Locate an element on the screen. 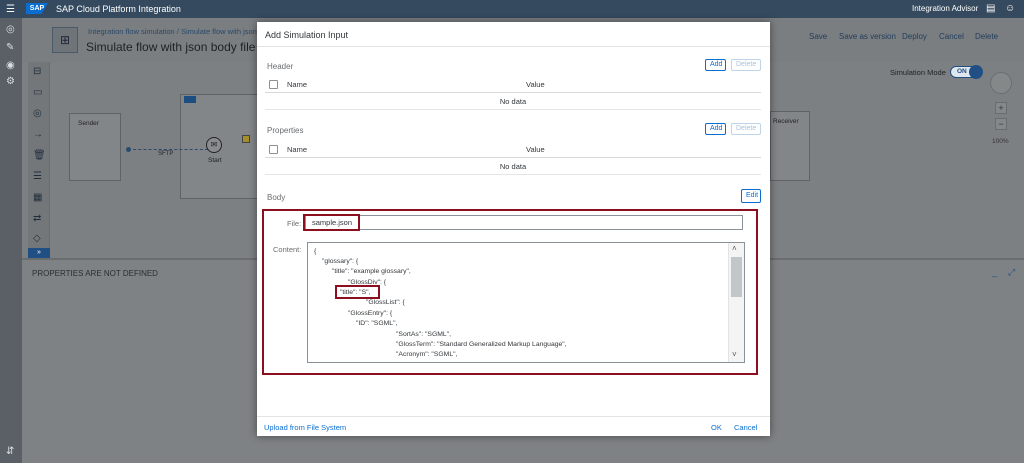 The width and height of the screenshot is (1024, 463). cancel-button: Cancel is located at coordinates (745, 427).